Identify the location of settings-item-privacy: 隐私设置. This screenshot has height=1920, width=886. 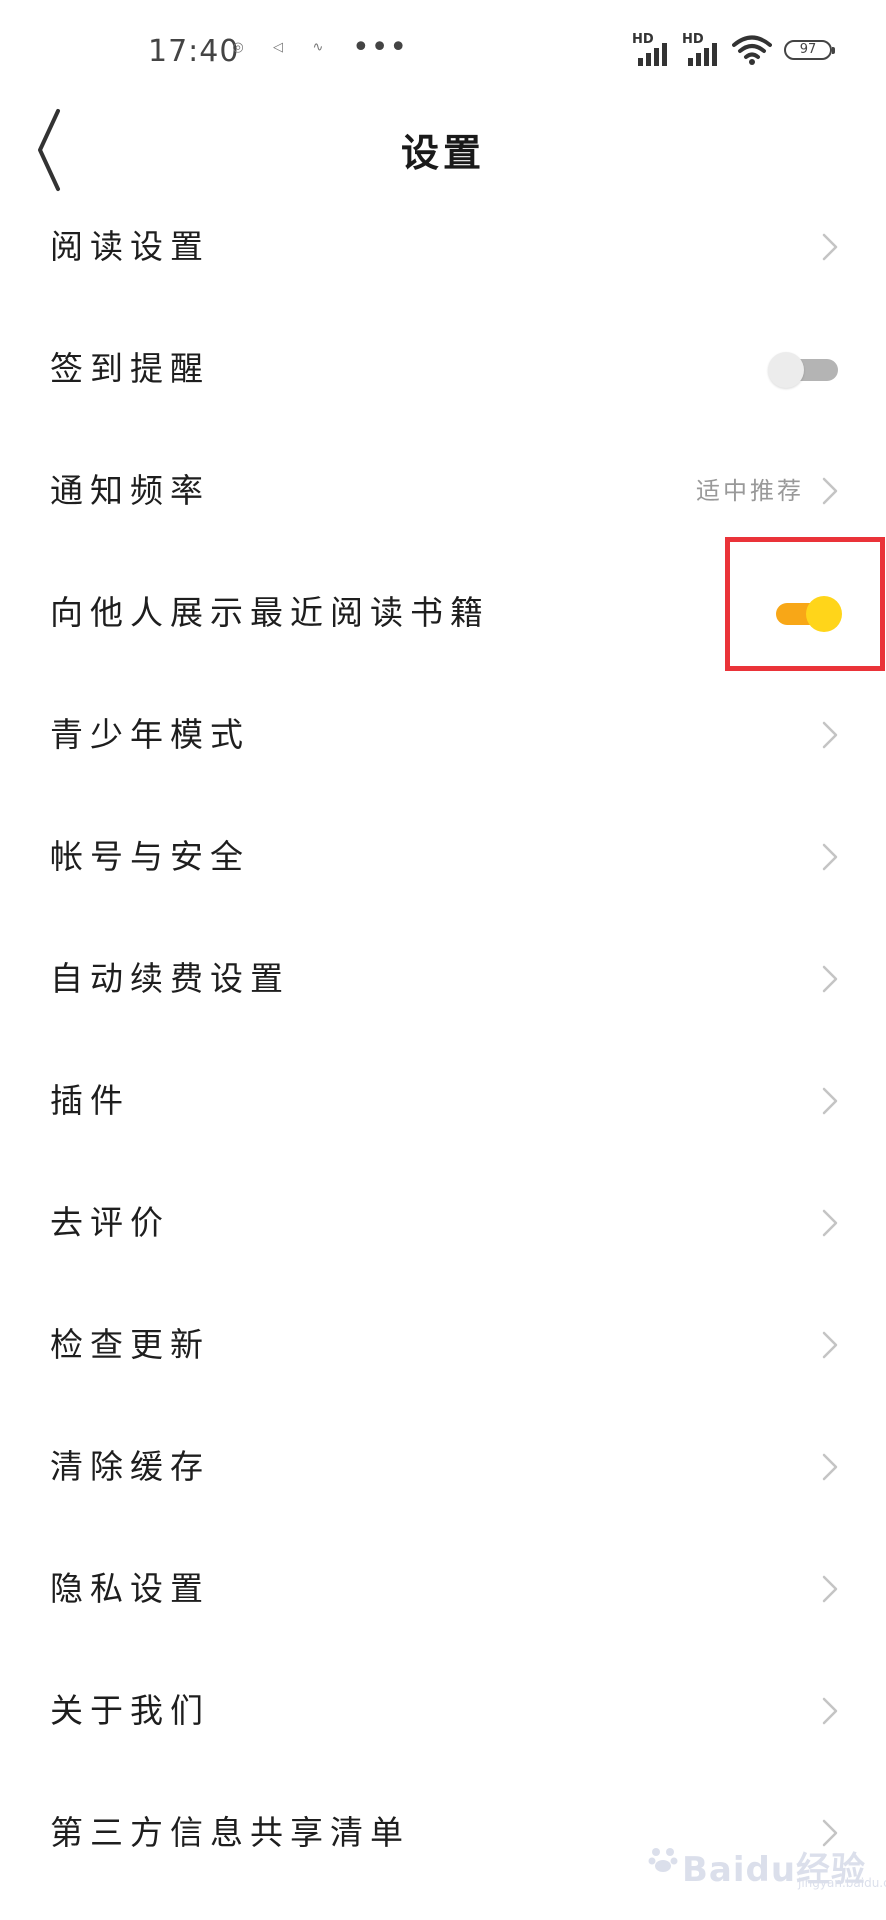
(443, 1589).